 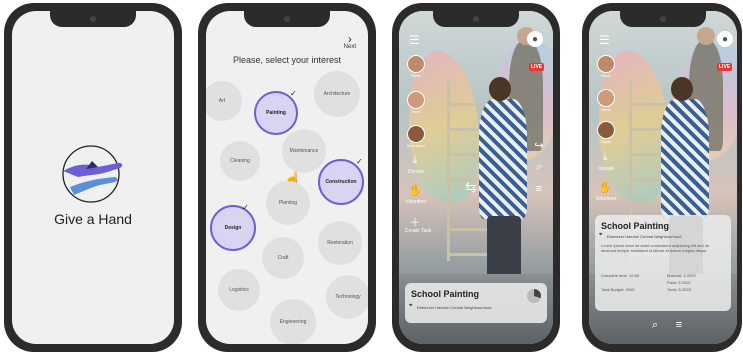 What do you see at coordinates (618, 289) in the screenshot?
I see `detail-row-label: Total Budget: 2000` at bounding box center [618, 289].